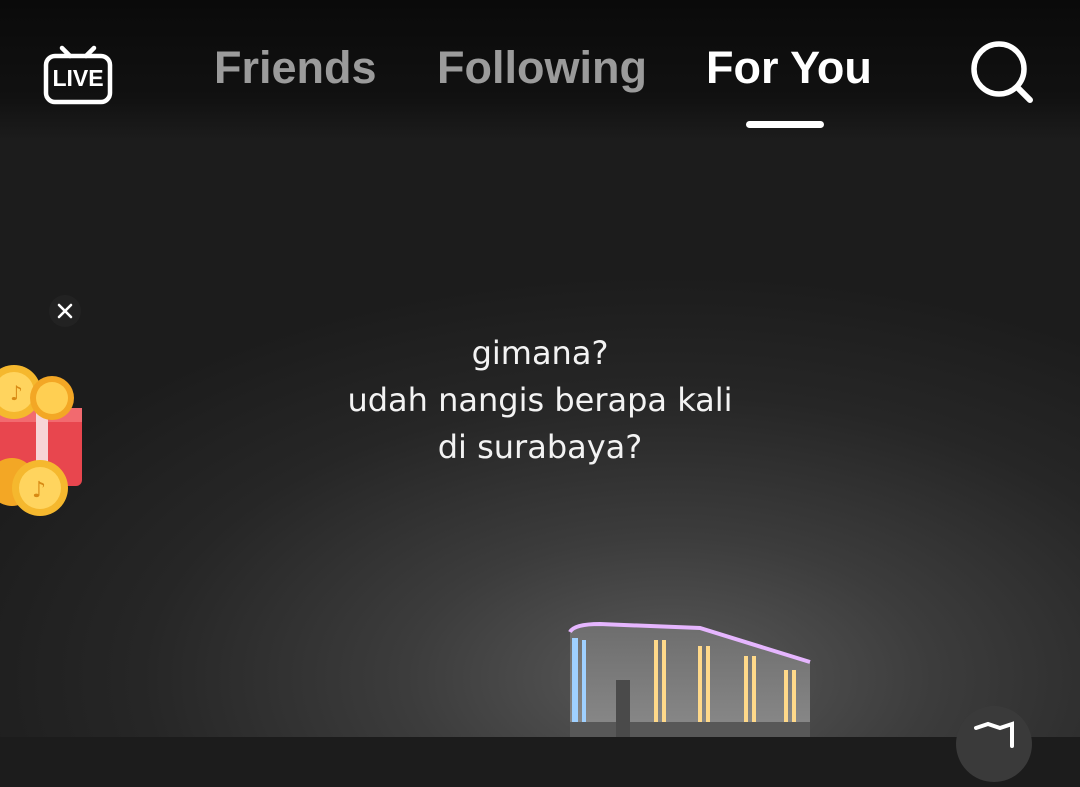 This screenshot has width=1080, height=787. I want to click on caption-line-2: udah nangis berapa kali, so click(540, 400).